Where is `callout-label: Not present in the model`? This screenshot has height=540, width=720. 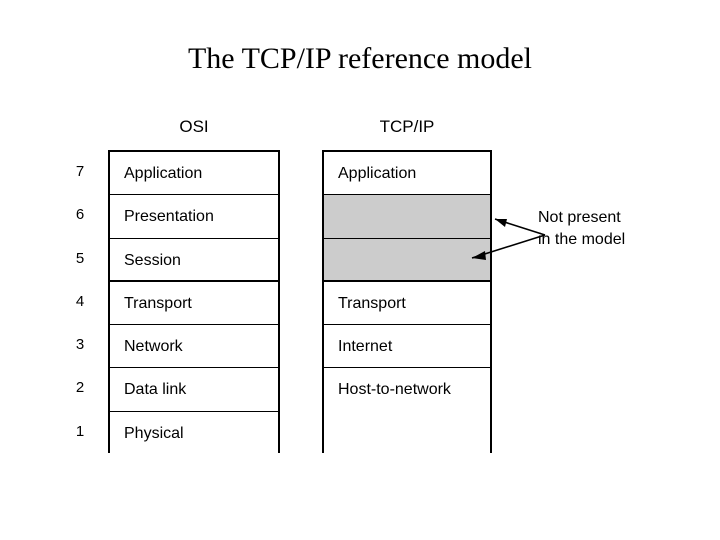 callout-label: Not present in the model is located at coordinates (623, 229).